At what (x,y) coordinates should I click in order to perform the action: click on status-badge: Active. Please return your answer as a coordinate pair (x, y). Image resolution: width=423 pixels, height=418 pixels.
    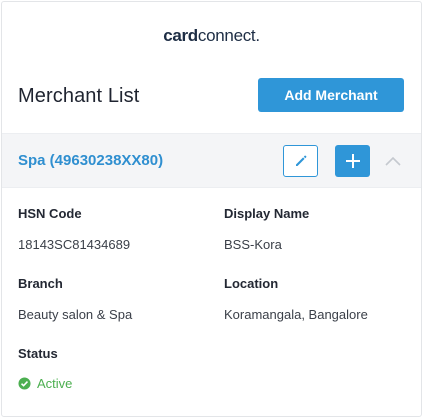
    Looking at the image, I should click on (45, 383).